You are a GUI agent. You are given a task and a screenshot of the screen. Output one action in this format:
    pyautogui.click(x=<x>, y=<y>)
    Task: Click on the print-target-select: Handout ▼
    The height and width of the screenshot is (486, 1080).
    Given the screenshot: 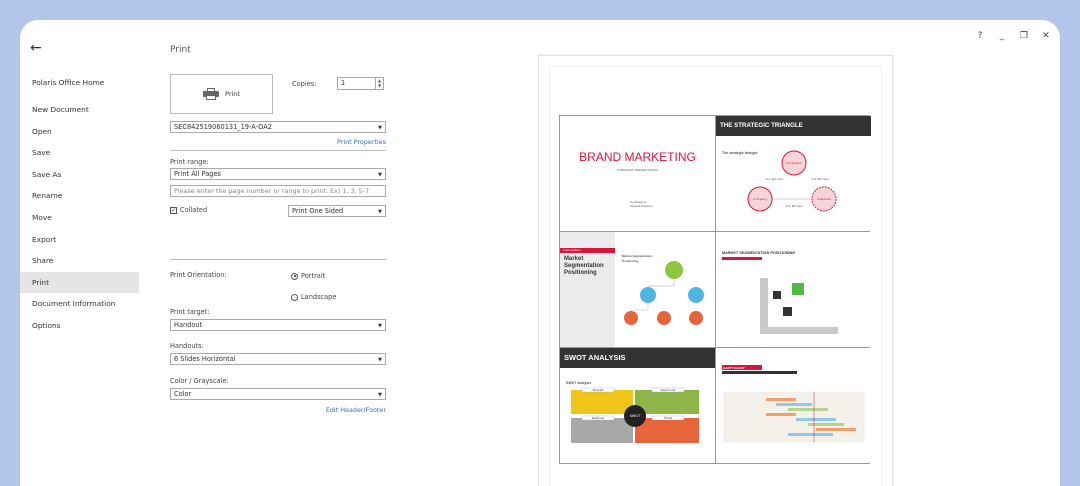 What is the action you would take?
    pyautogui.click(x=278, y=325)
    